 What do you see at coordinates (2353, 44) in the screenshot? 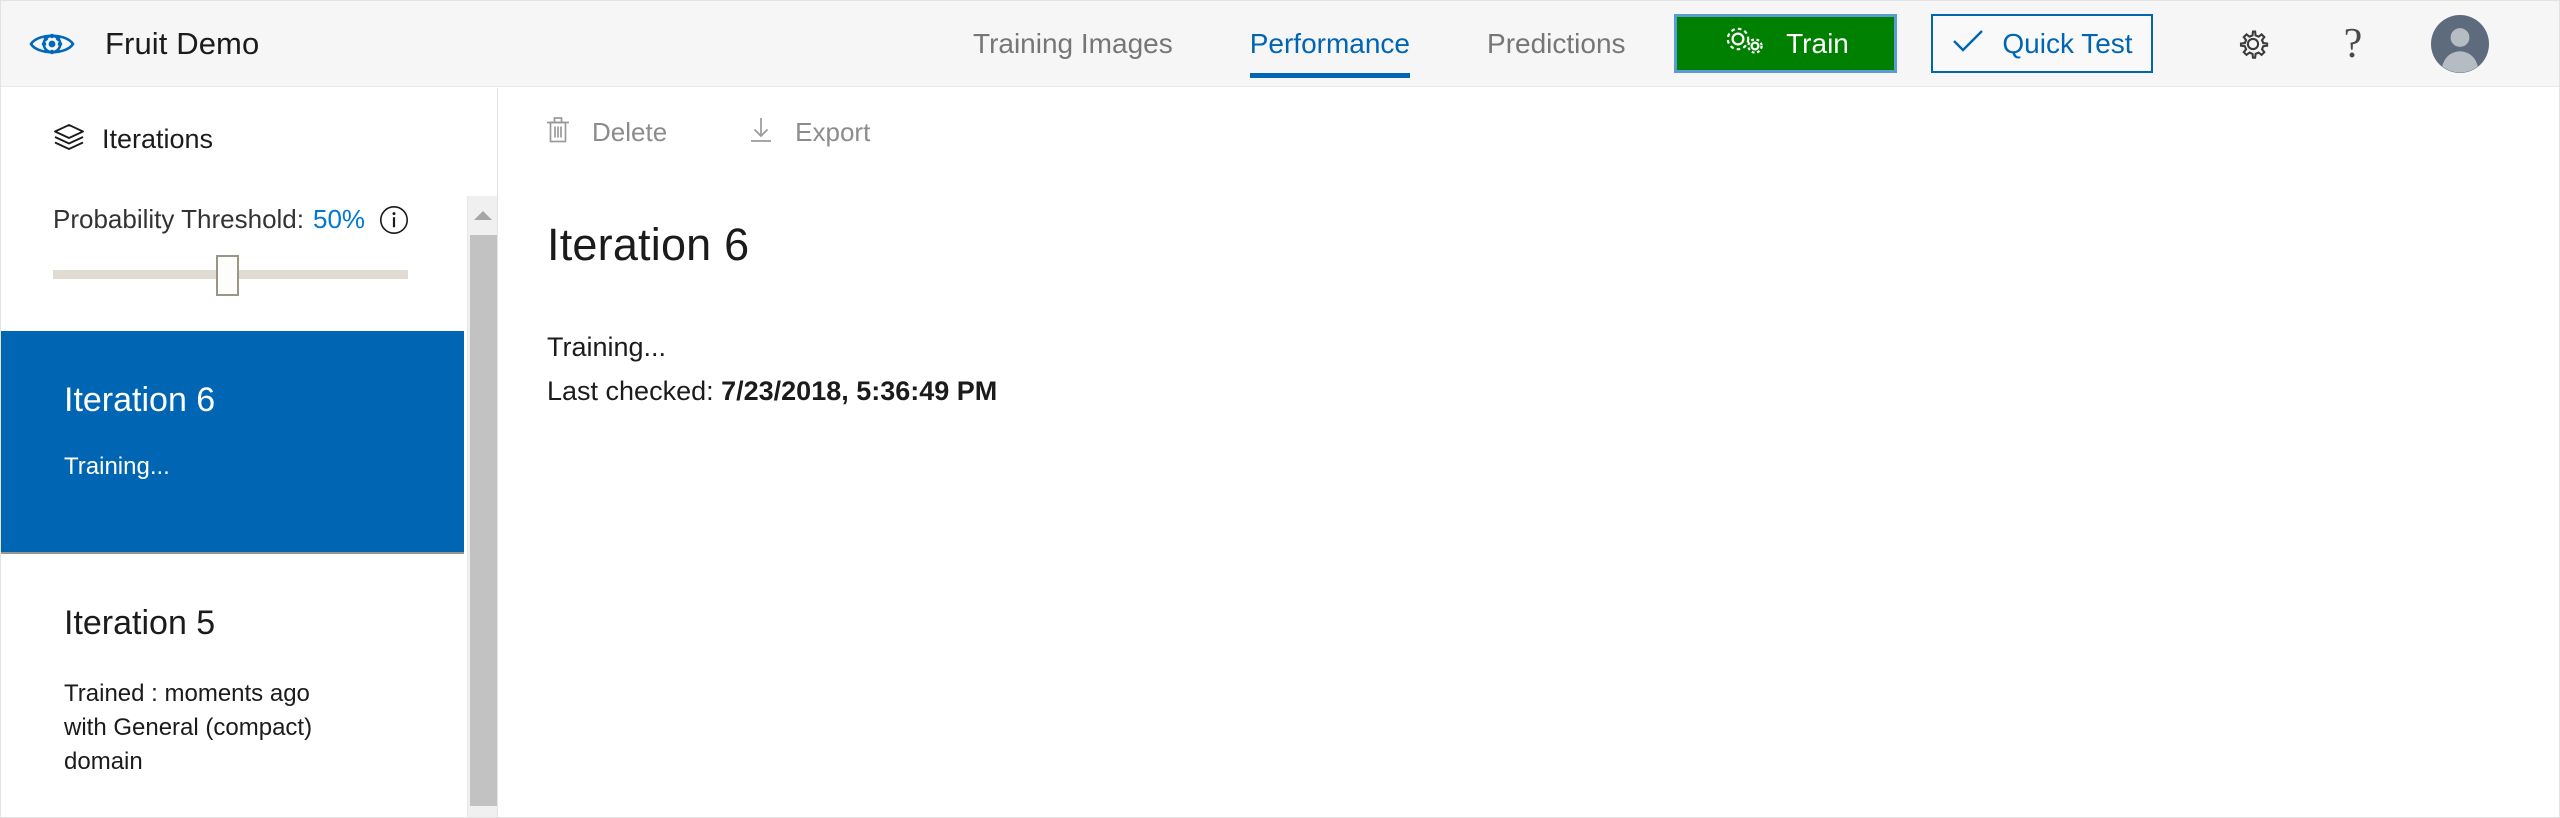
I see `help-question-mark-icon: ?` at bounding box center [2353, 44].